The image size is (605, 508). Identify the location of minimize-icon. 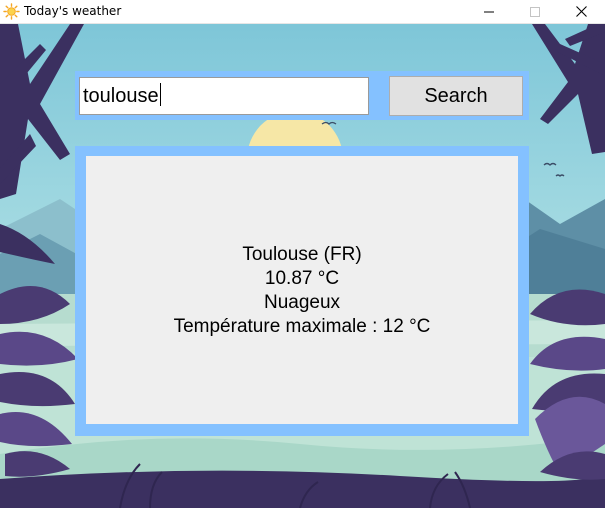
(489, 11).